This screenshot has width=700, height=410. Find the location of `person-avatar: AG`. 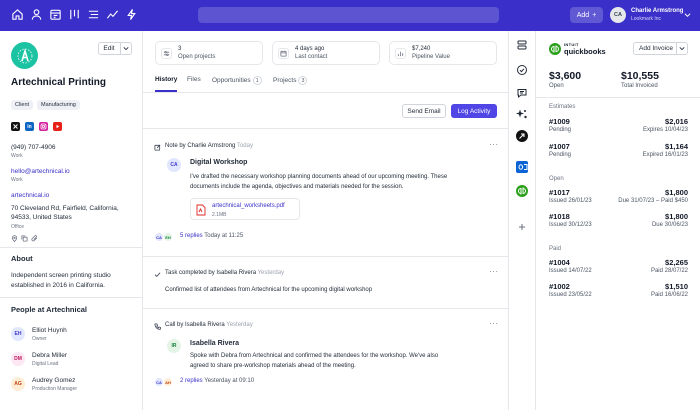

person-avatar: AG is located at coordinates (18, 384).